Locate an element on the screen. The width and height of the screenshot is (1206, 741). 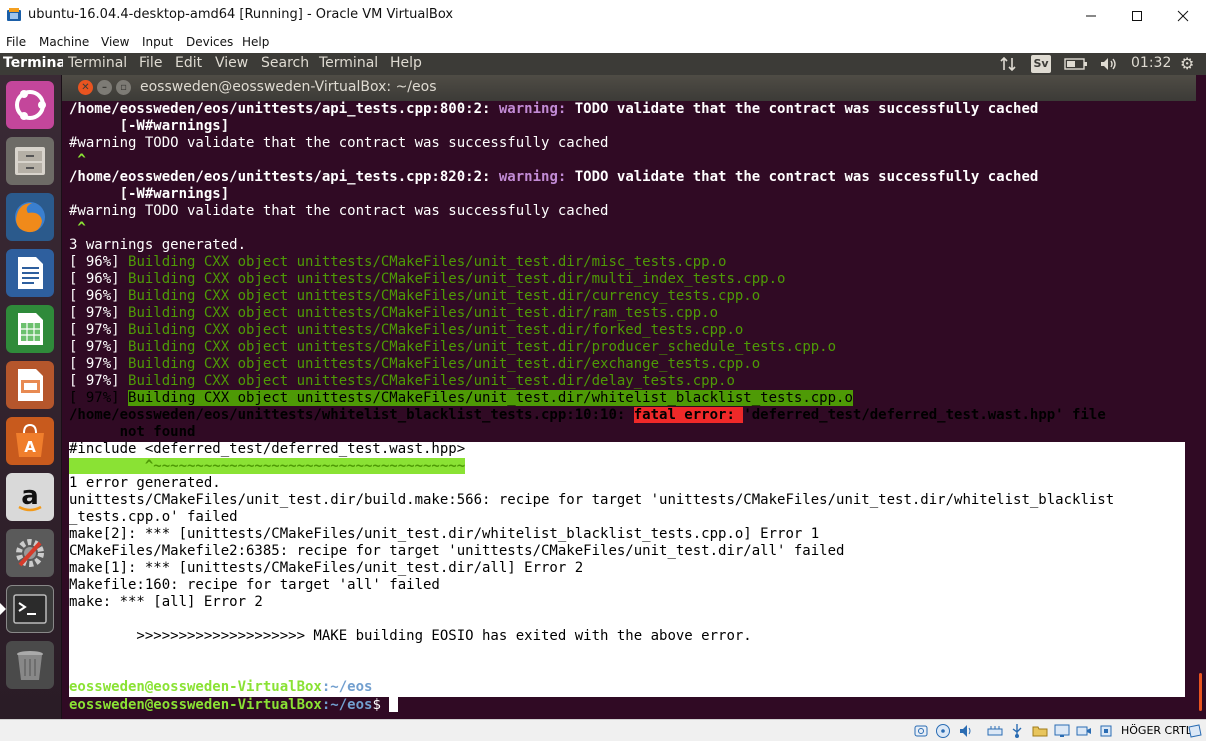
usb-icon is located at coordinates (1017, 731).